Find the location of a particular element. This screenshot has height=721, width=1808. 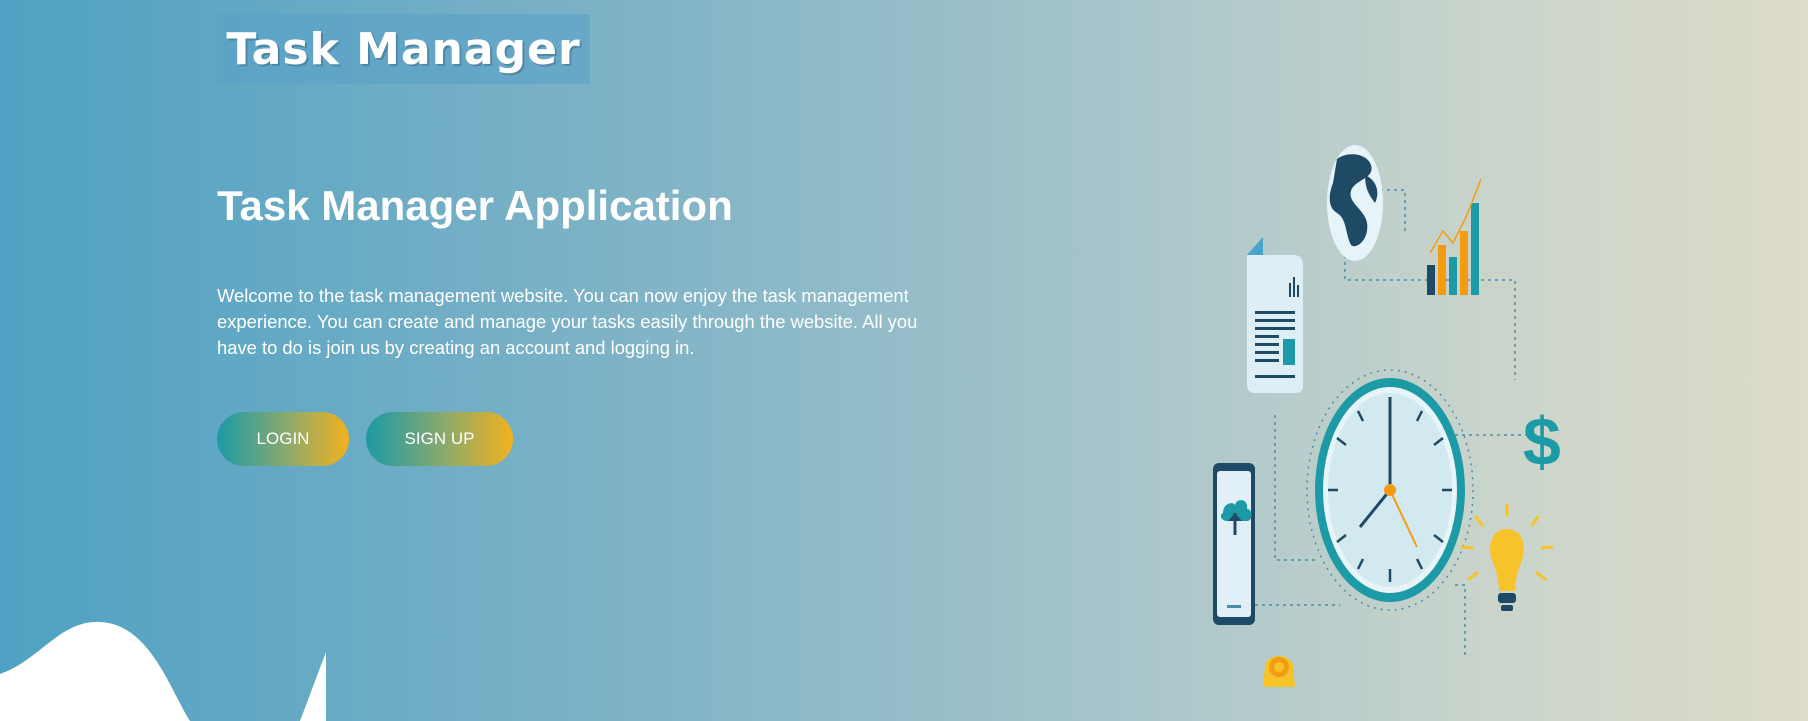

lightbulb-icon is located at coordinates (1507, 557).